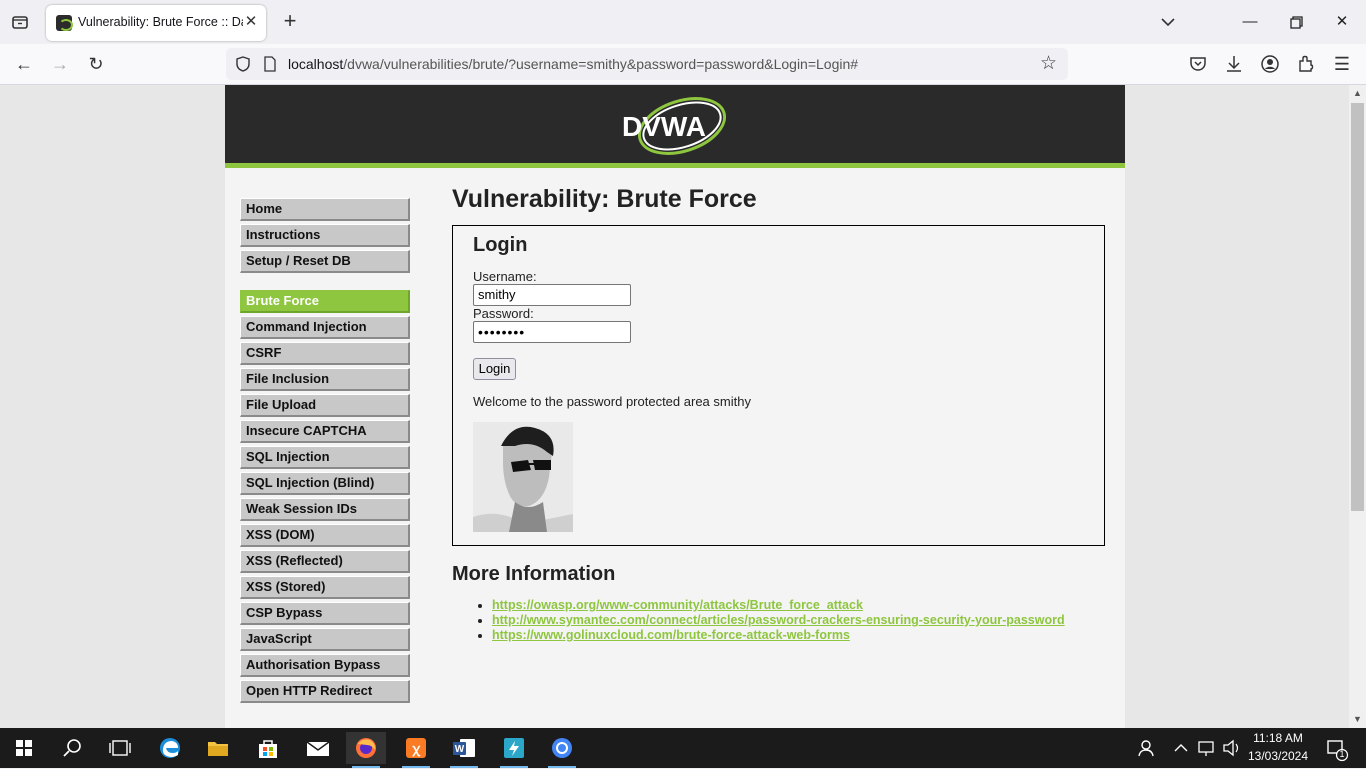 This screenshot has height=769, width=1366. I want to click on notifications-icon: 1, so click(1338, 748).